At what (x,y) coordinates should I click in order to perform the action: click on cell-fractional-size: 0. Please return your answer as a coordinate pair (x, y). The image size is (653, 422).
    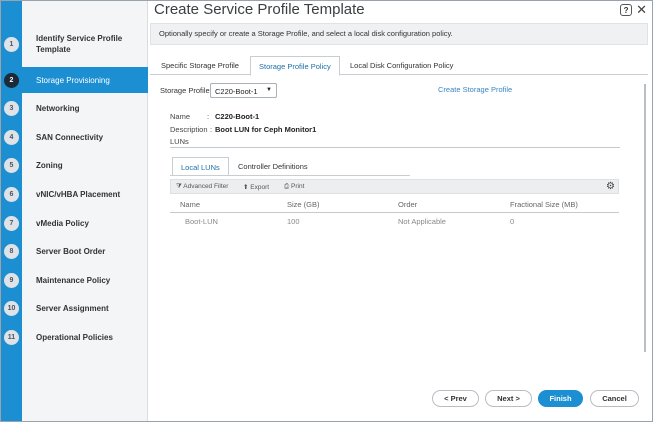
    Looking at the image, I should click on (512, 221).